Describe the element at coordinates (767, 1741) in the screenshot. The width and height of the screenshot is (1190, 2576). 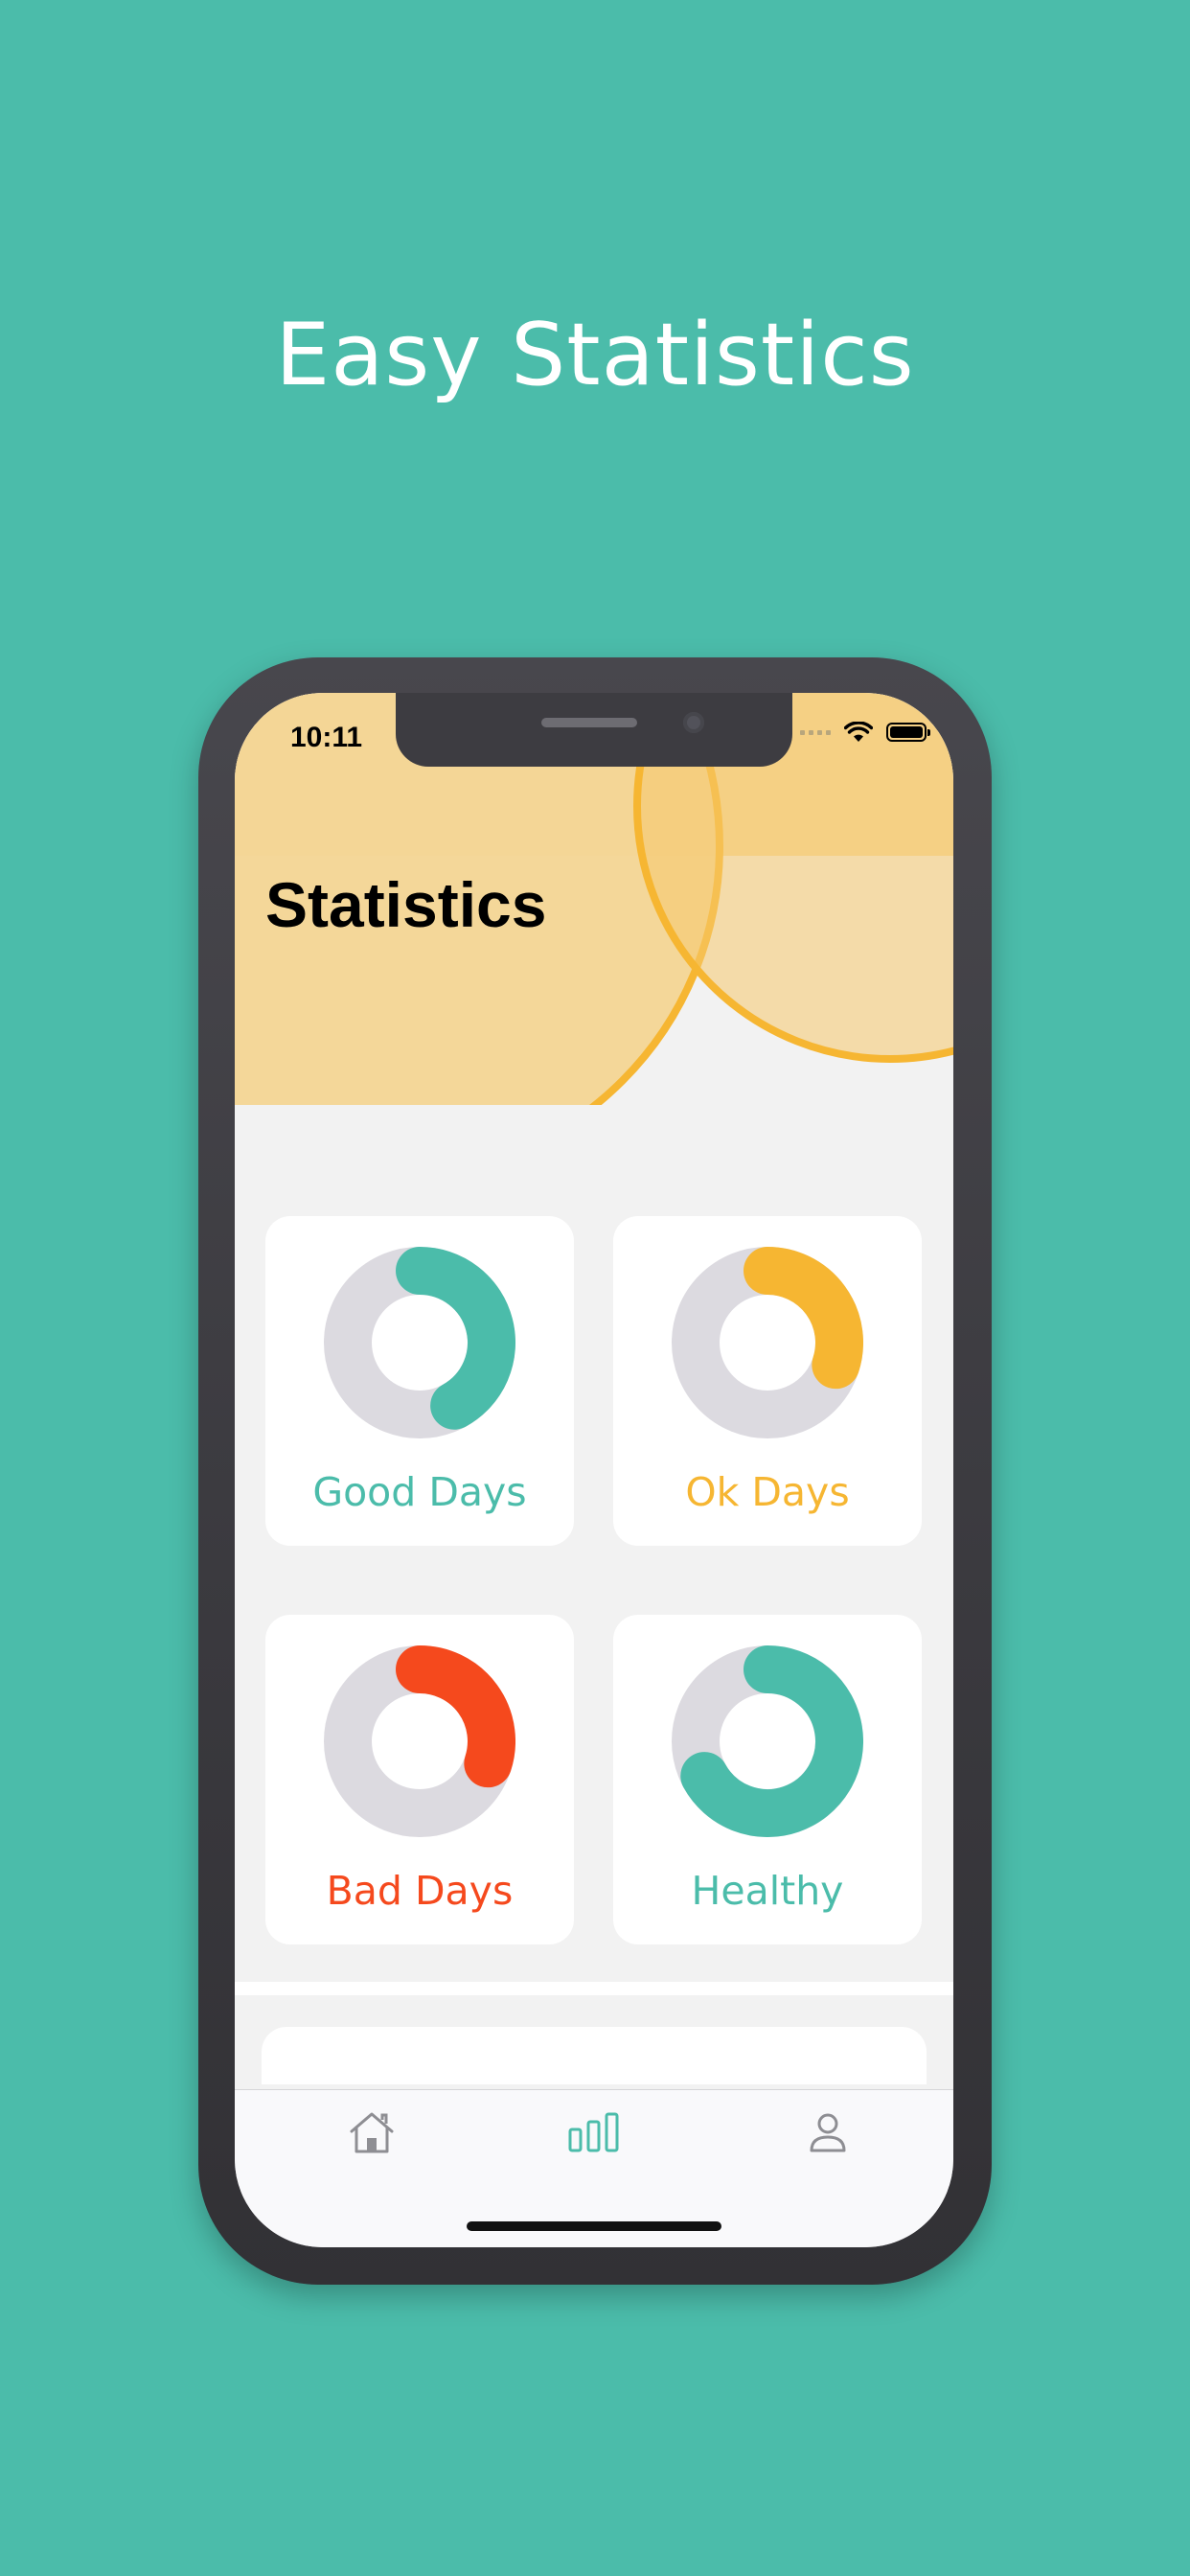
I see `healthy-ring-chart` at that location.